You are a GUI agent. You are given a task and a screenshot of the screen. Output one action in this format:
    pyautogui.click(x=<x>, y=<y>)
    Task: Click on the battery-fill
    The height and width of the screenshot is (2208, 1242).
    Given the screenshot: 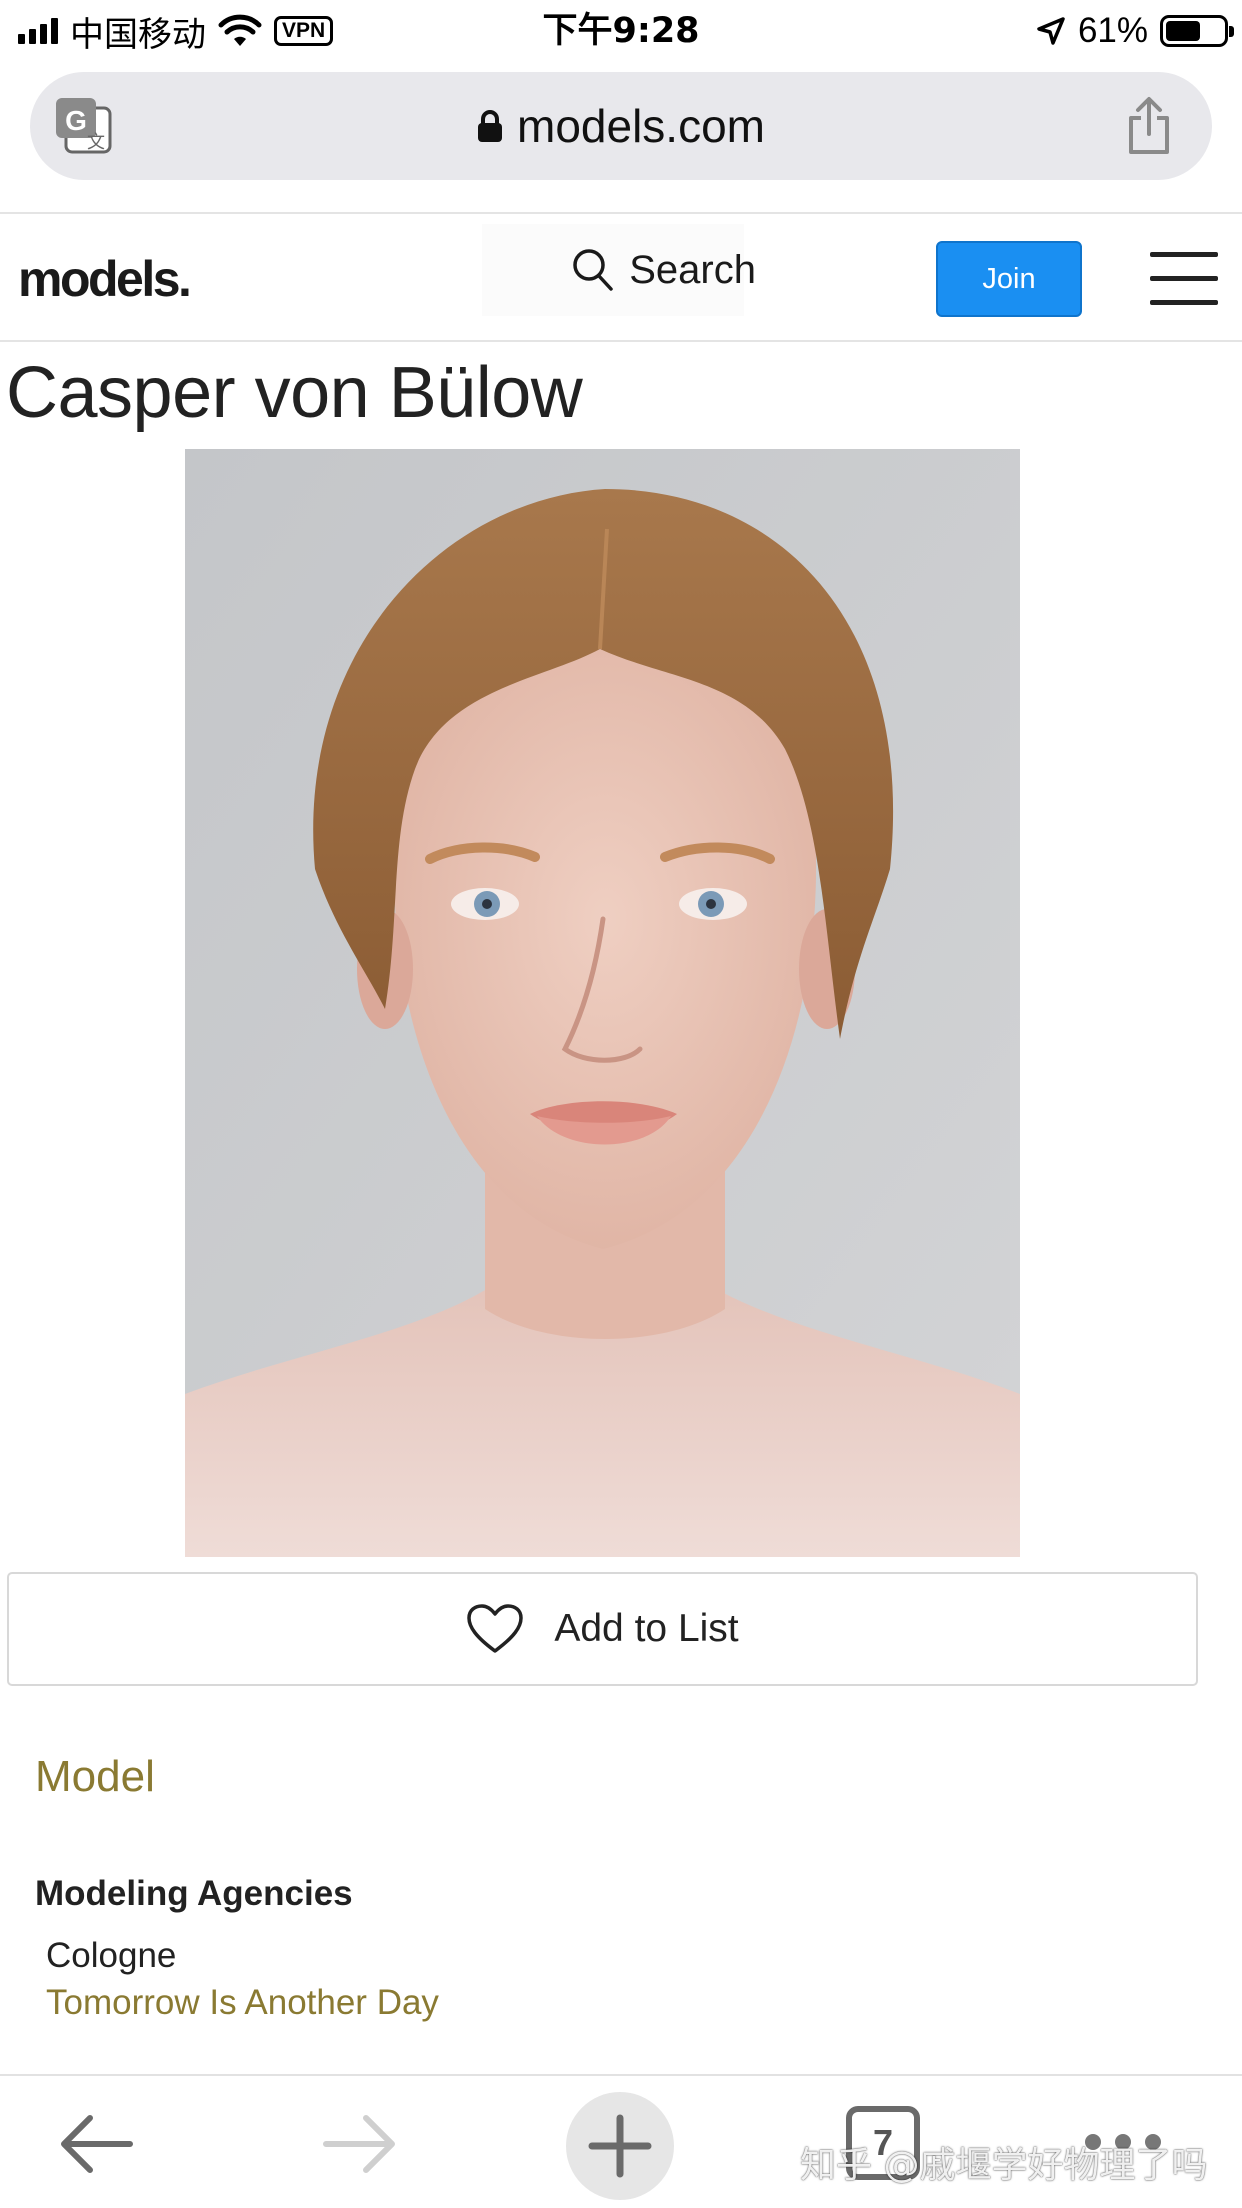 What is the action you would take?
    pyautogui.click(x=1183, y=31)
    